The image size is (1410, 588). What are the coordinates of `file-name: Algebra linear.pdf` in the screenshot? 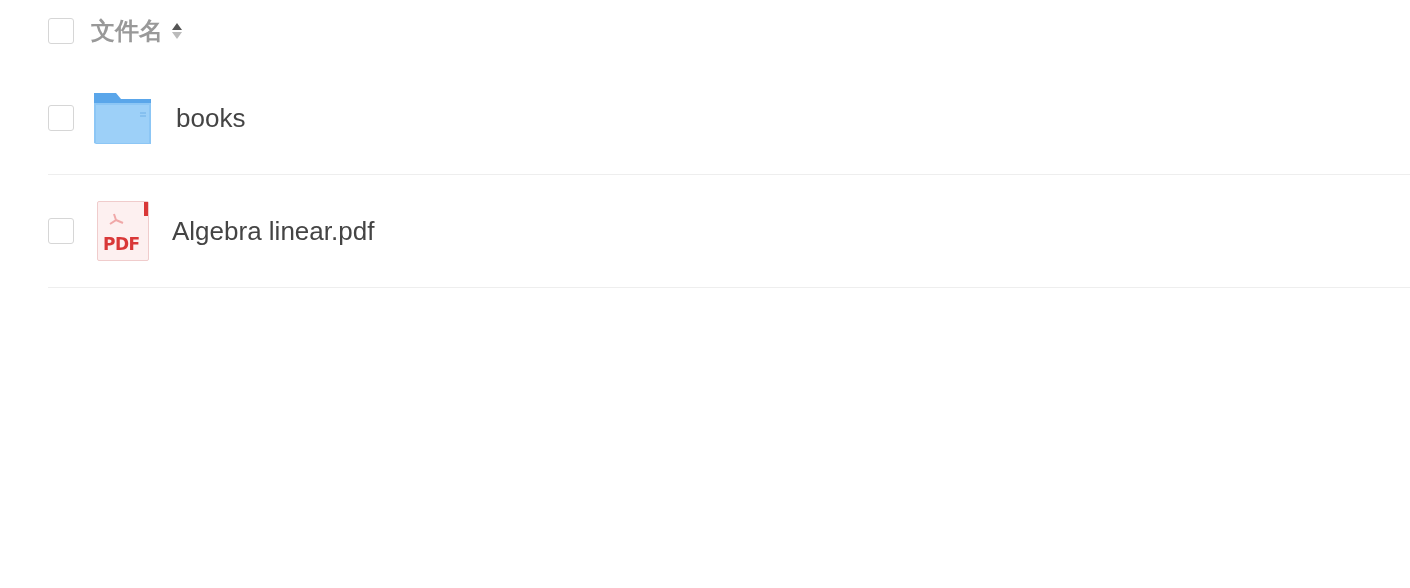 It's located at (273, 231).